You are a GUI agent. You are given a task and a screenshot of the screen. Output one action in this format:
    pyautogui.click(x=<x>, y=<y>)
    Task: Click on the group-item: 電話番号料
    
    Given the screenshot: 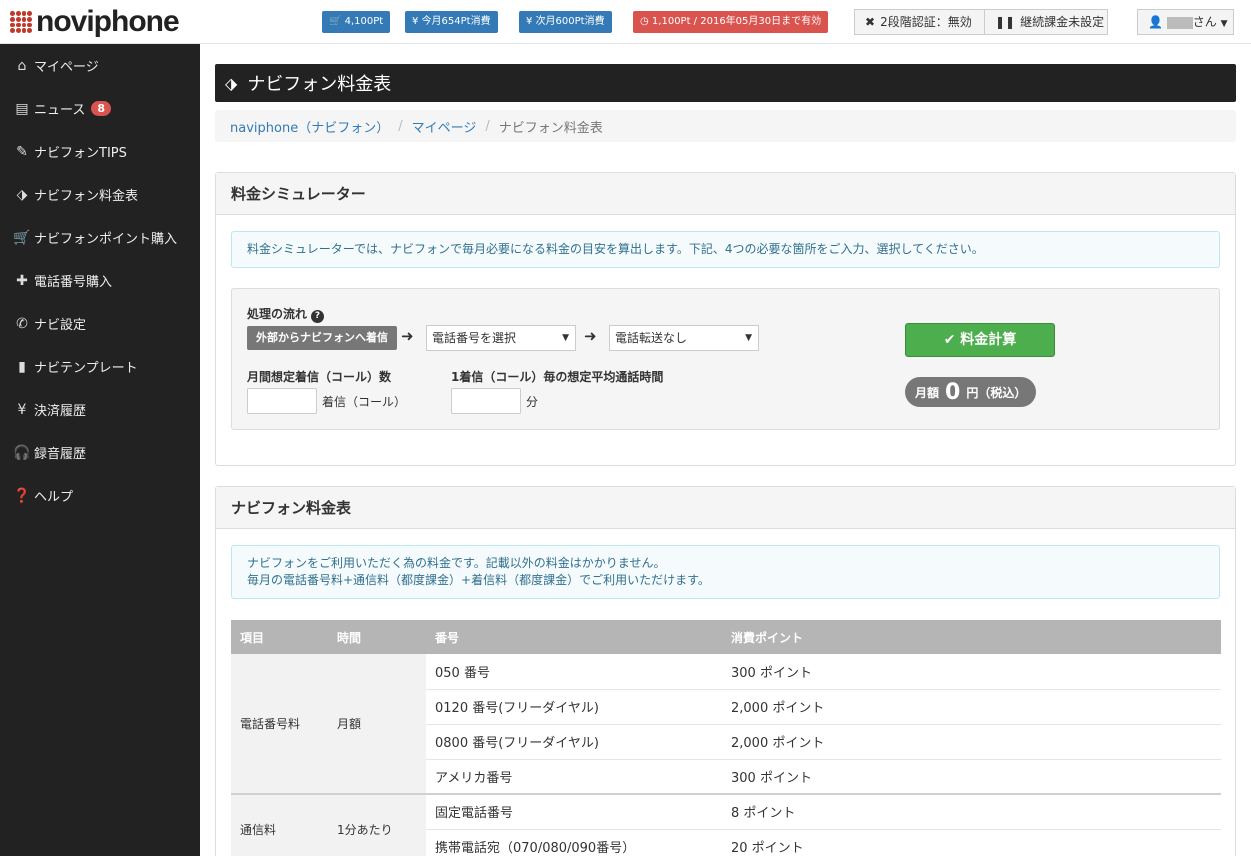 What is the action you would take?
    pyautogui.click(x=279, y=724)
    